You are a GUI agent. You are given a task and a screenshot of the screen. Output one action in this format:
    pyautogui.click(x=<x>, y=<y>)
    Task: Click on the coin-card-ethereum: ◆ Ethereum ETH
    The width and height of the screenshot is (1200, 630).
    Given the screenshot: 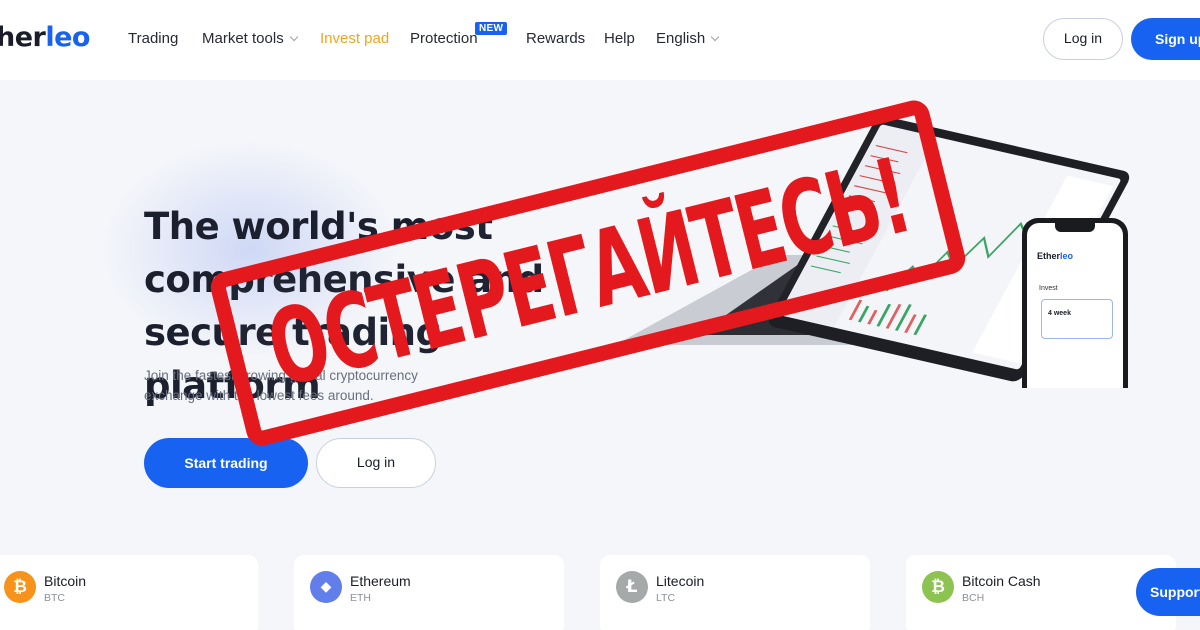 What is the action you would take?
    pyautogui.click(x=429, y=592)
    